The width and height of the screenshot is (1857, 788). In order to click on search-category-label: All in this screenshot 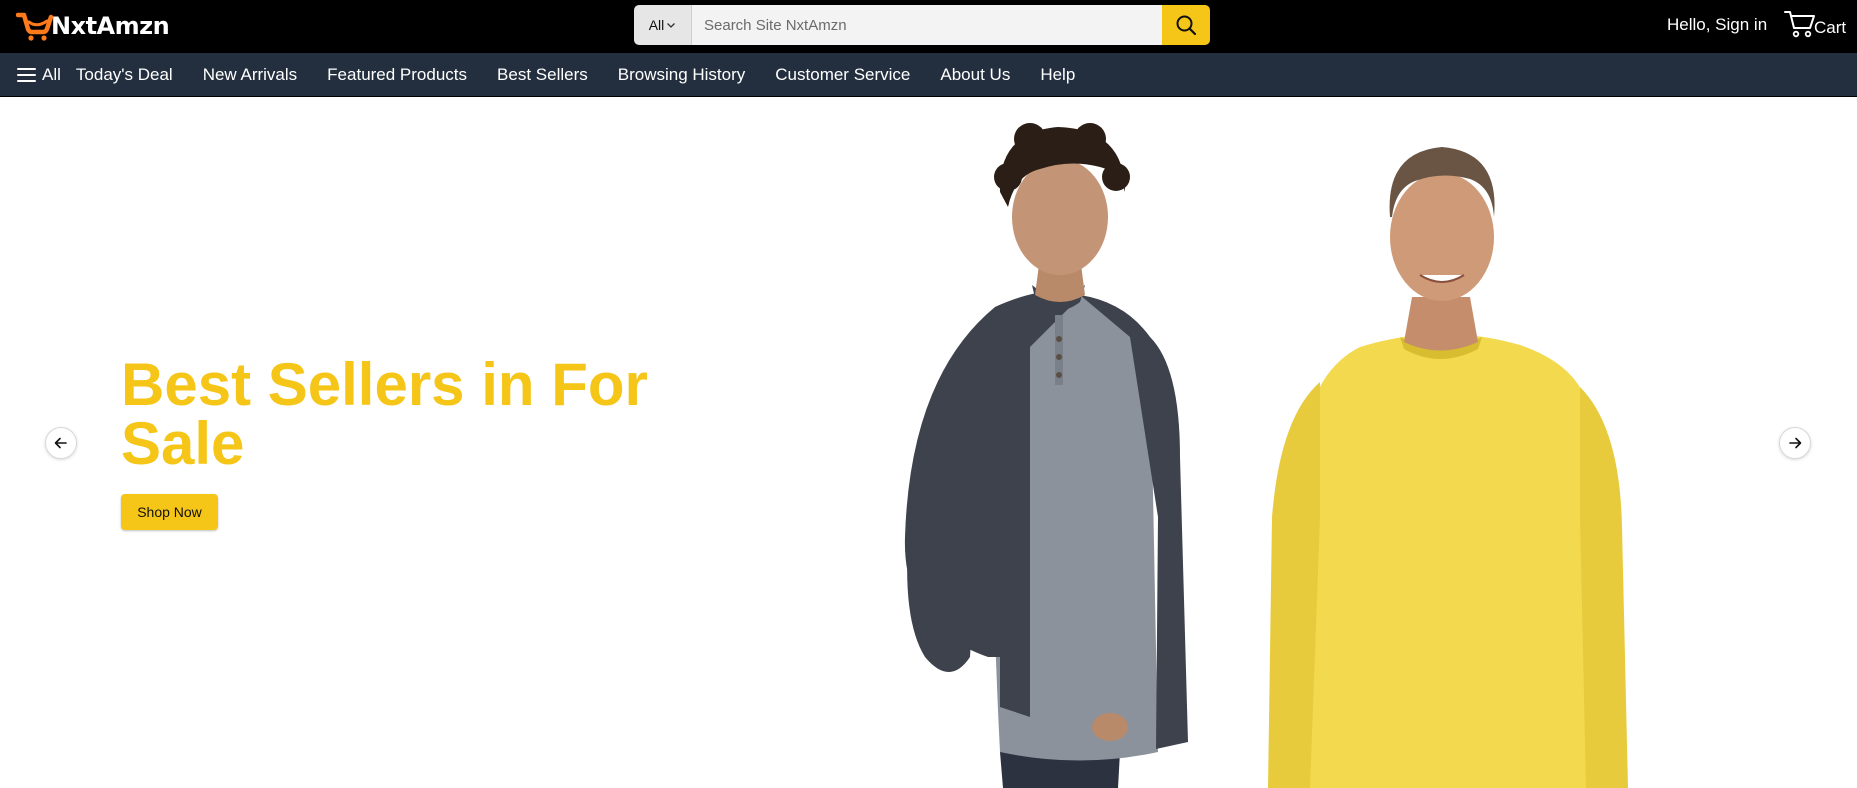, I will do `click(656, 25)`.